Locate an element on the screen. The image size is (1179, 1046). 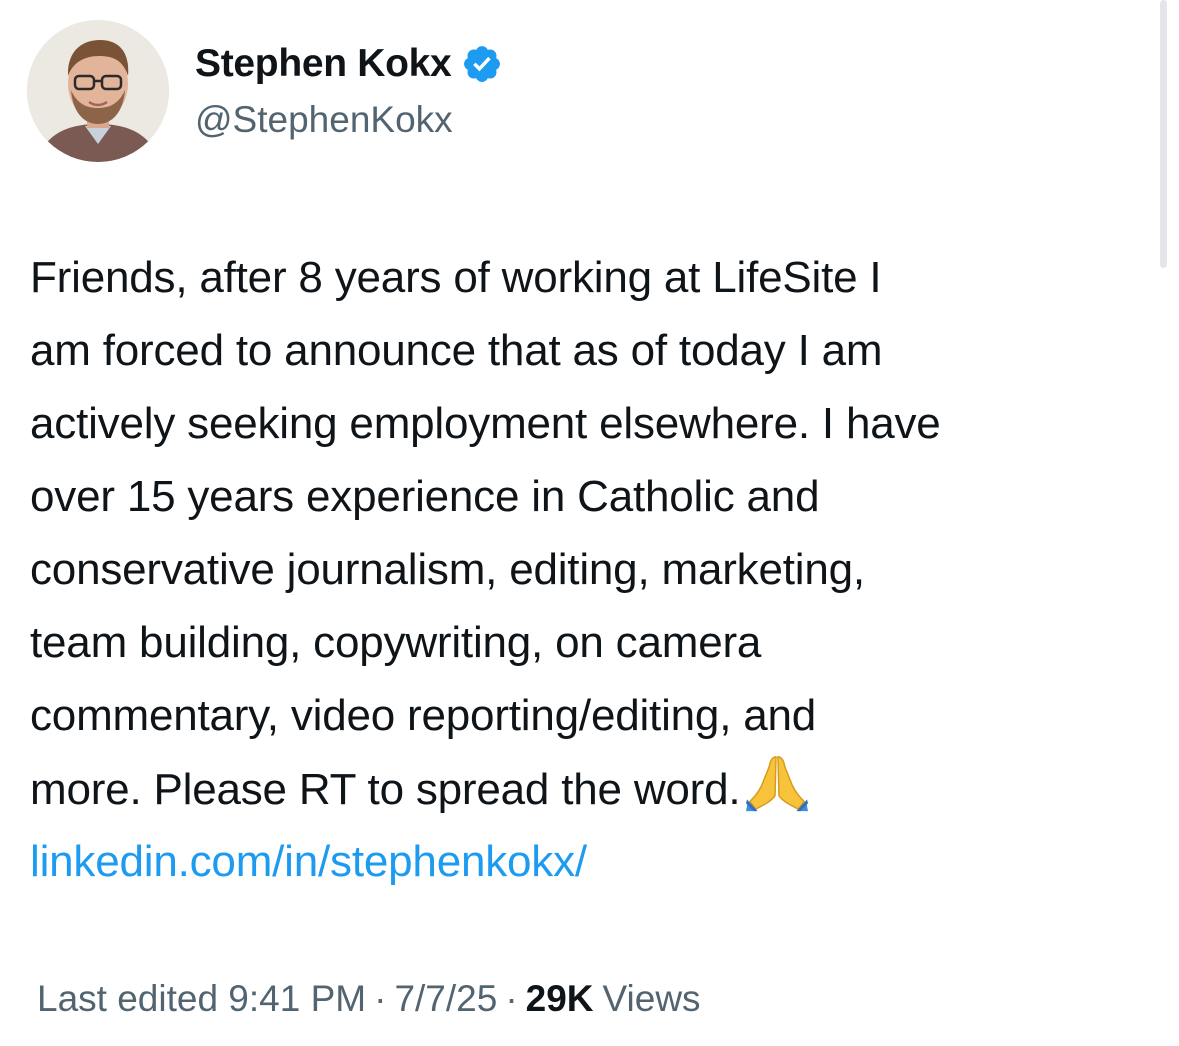
avatar is located at coordinates (98, 91).